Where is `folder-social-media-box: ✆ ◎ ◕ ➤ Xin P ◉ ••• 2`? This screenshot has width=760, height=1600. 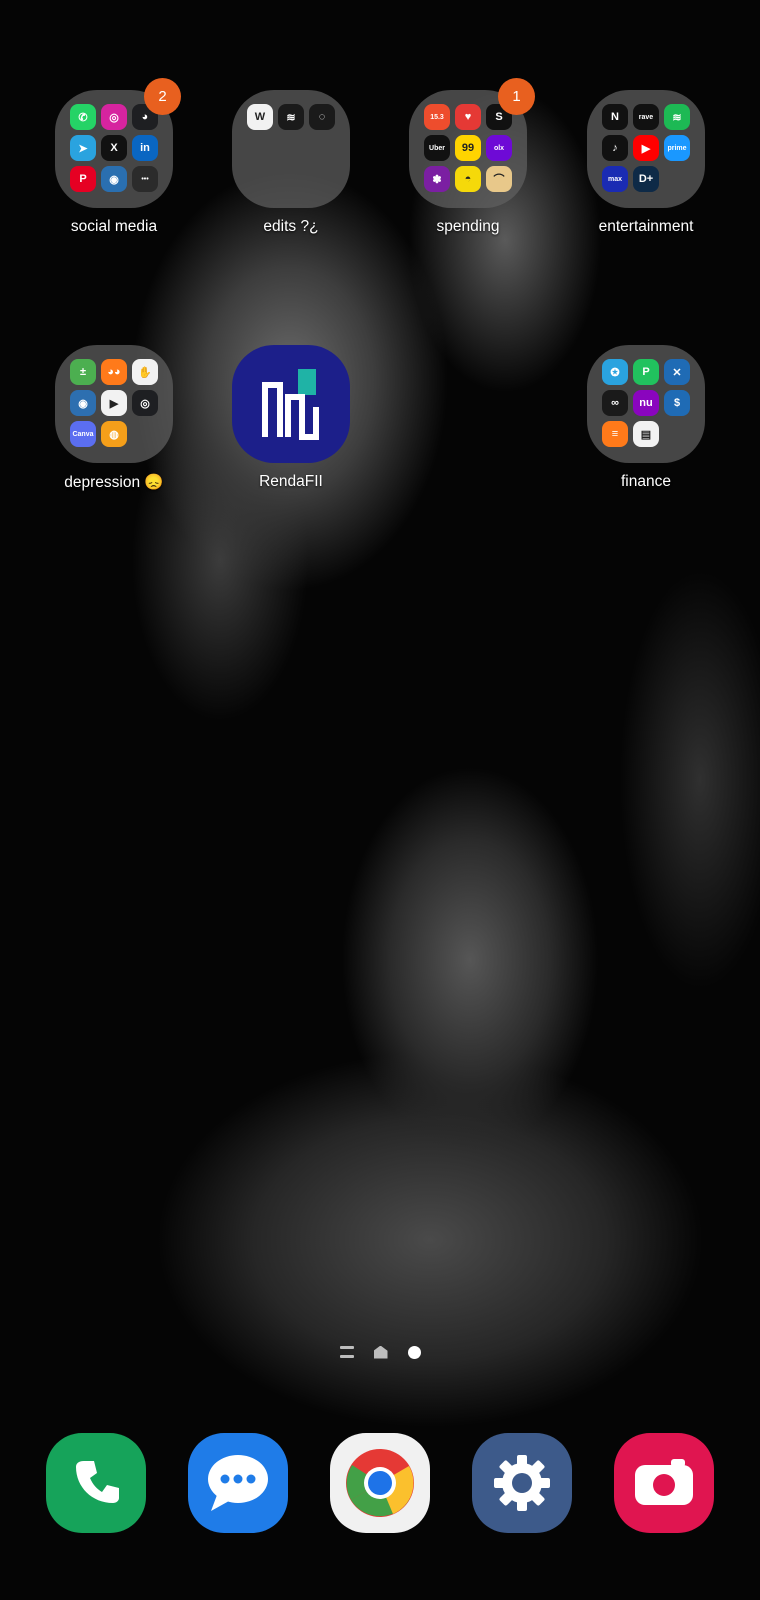 folder-social-media-box: ✆ ◎ ◕ ➤ Xin P ◉ ••• 2 is located at coordinates (118, 143).